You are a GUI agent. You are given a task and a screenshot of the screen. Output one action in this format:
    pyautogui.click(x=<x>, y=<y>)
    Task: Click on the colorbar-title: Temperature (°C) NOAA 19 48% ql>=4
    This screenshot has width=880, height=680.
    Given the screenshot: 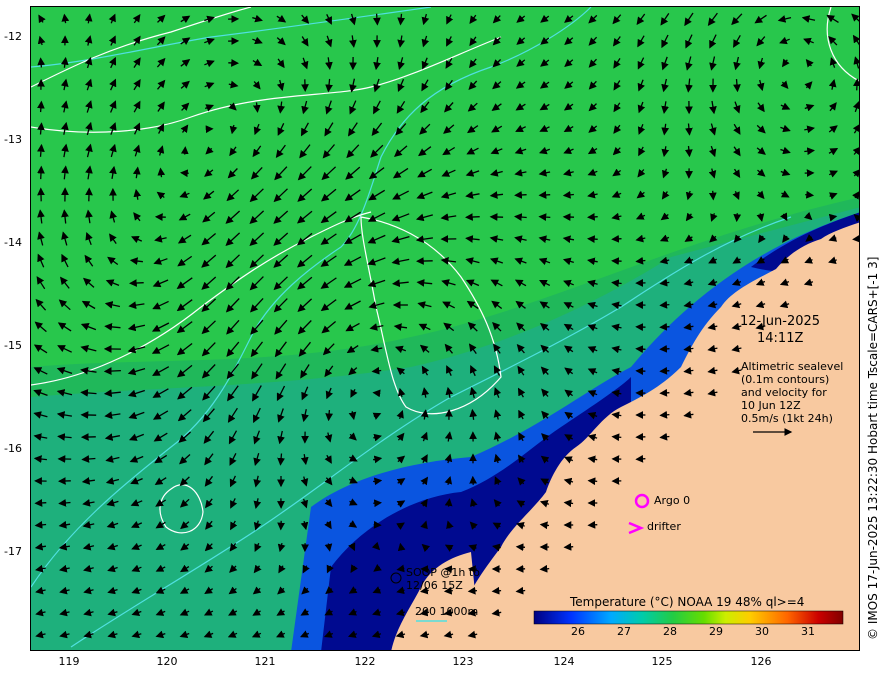 What is the action you would take?
    pyautogui.click(x=687, y=602)
    